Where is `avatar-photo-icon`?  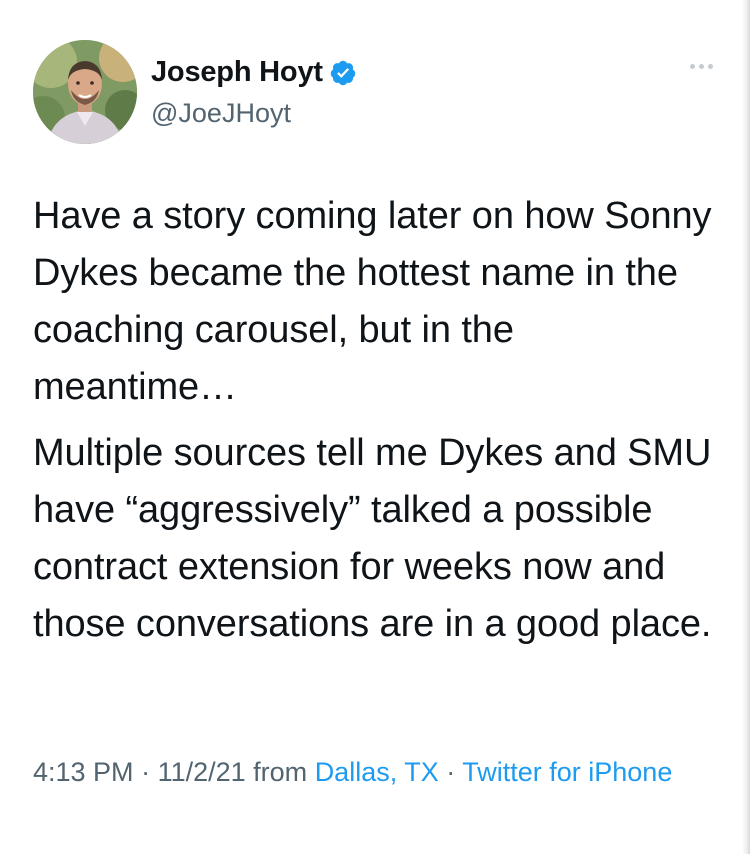
avatar-photo-icon is located at coordinates (85, 92).